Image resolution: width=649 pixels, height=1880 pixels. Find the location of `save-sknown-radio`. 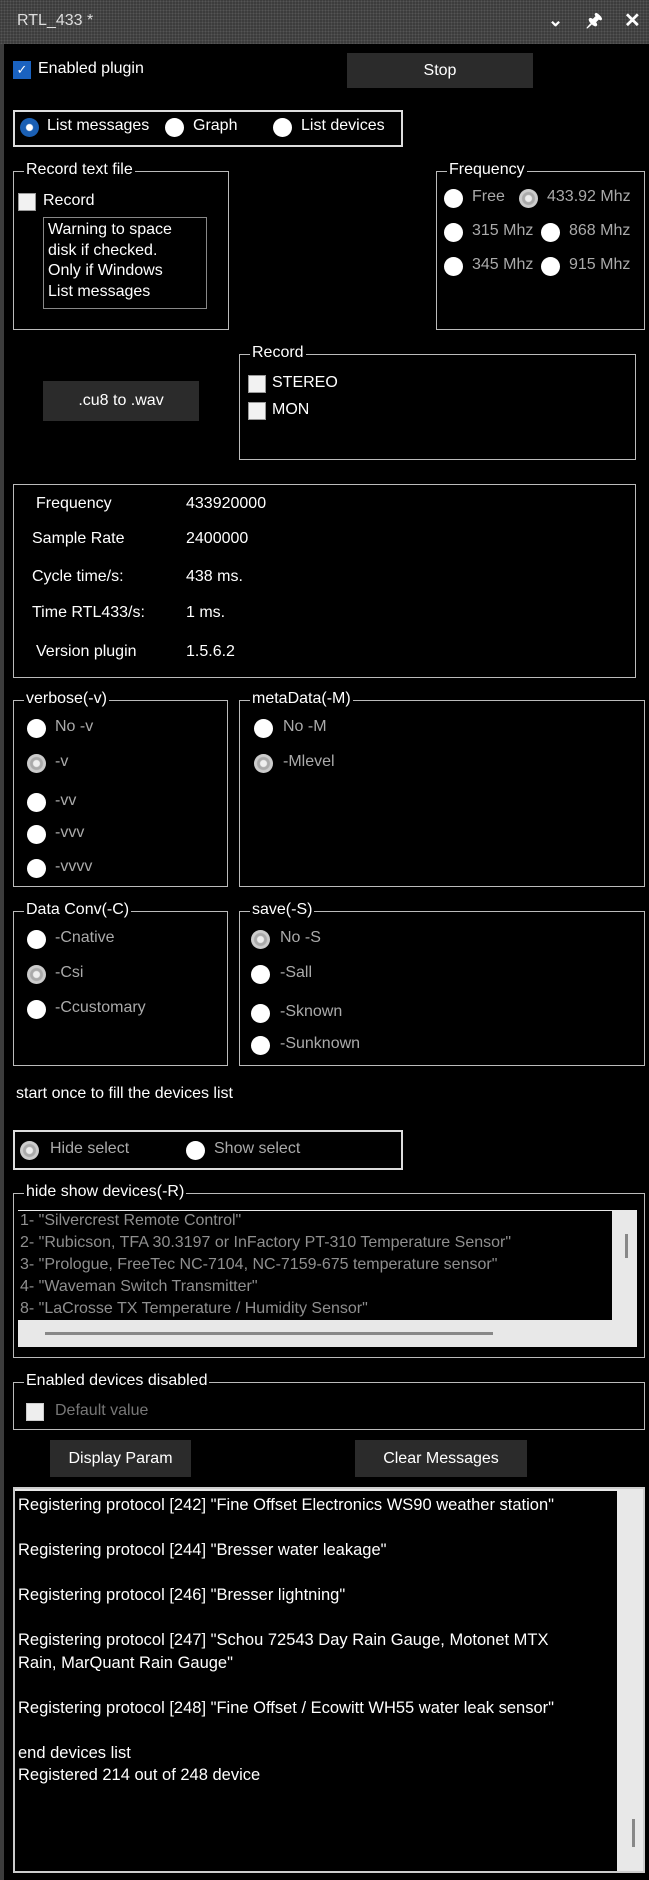

save-sknown-radio is located at coordinates (260, 1013).